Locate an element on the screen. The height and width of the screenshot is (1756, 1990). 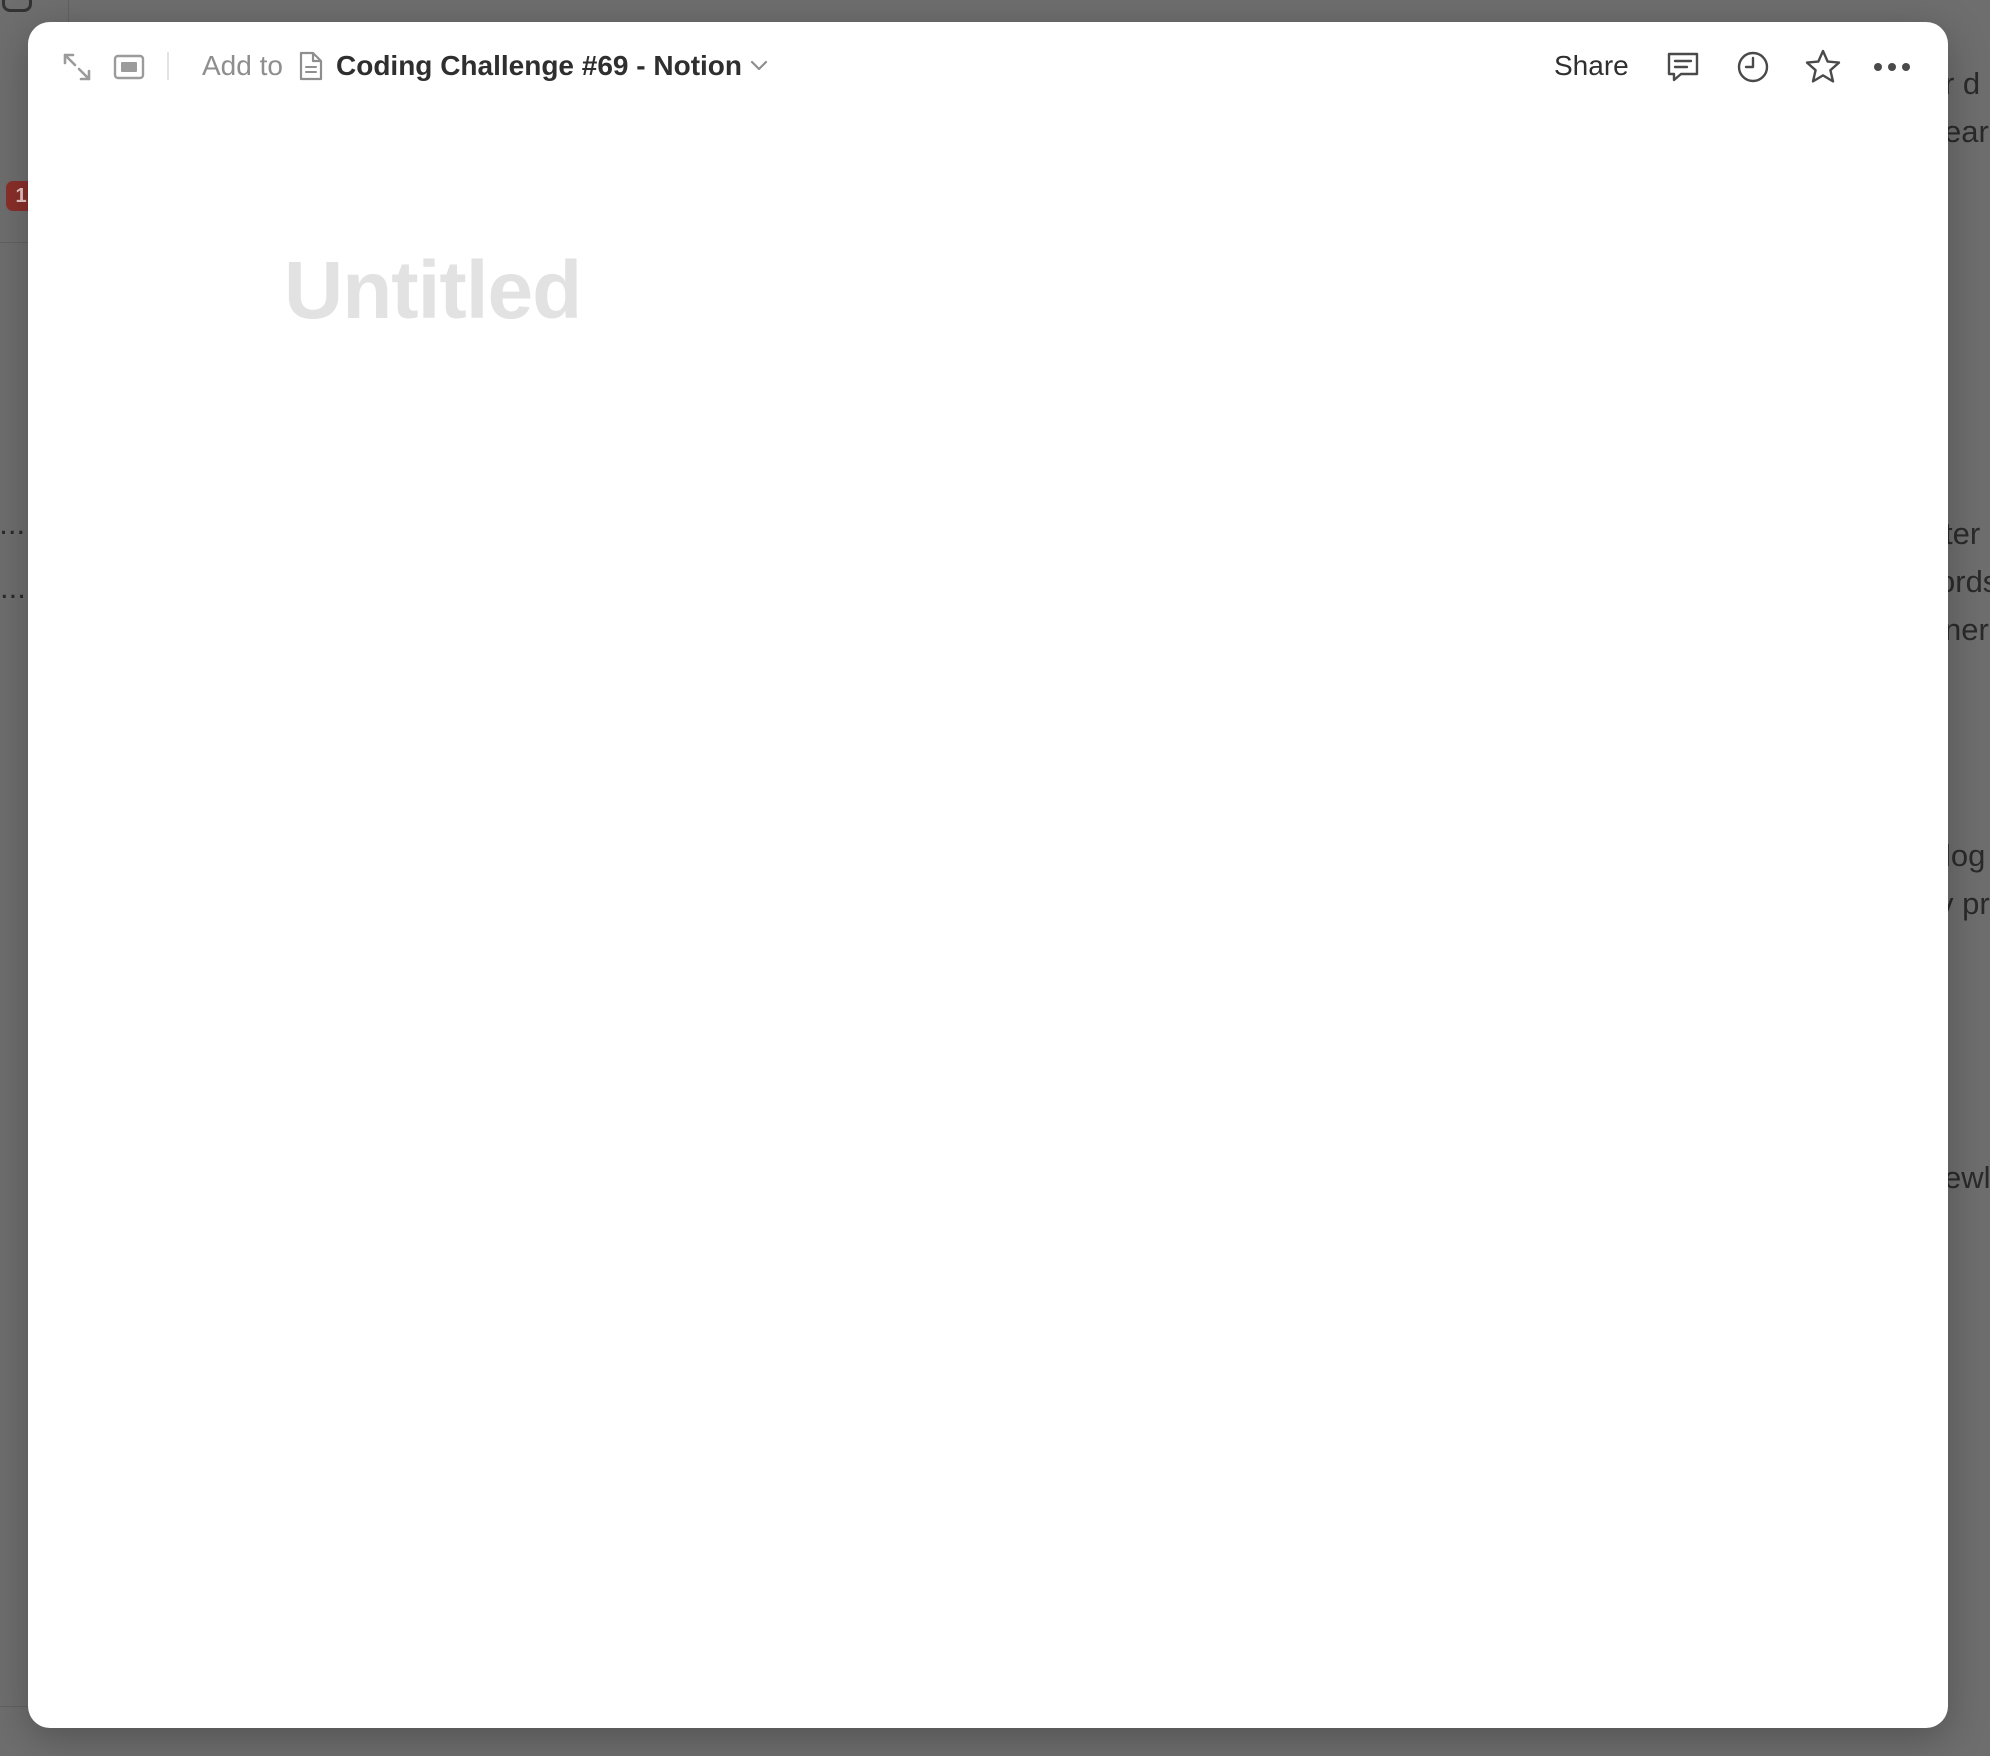
expand-arrows-icon is located at coordinates (77, 67).